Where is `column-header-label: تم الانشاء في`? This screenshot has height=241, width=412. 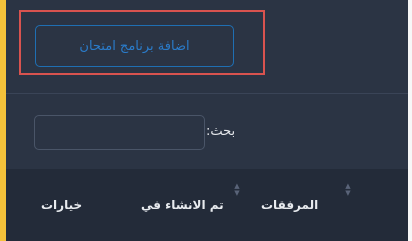 column-header-label: تم الانشاء في is located at coordinates (182, 205).